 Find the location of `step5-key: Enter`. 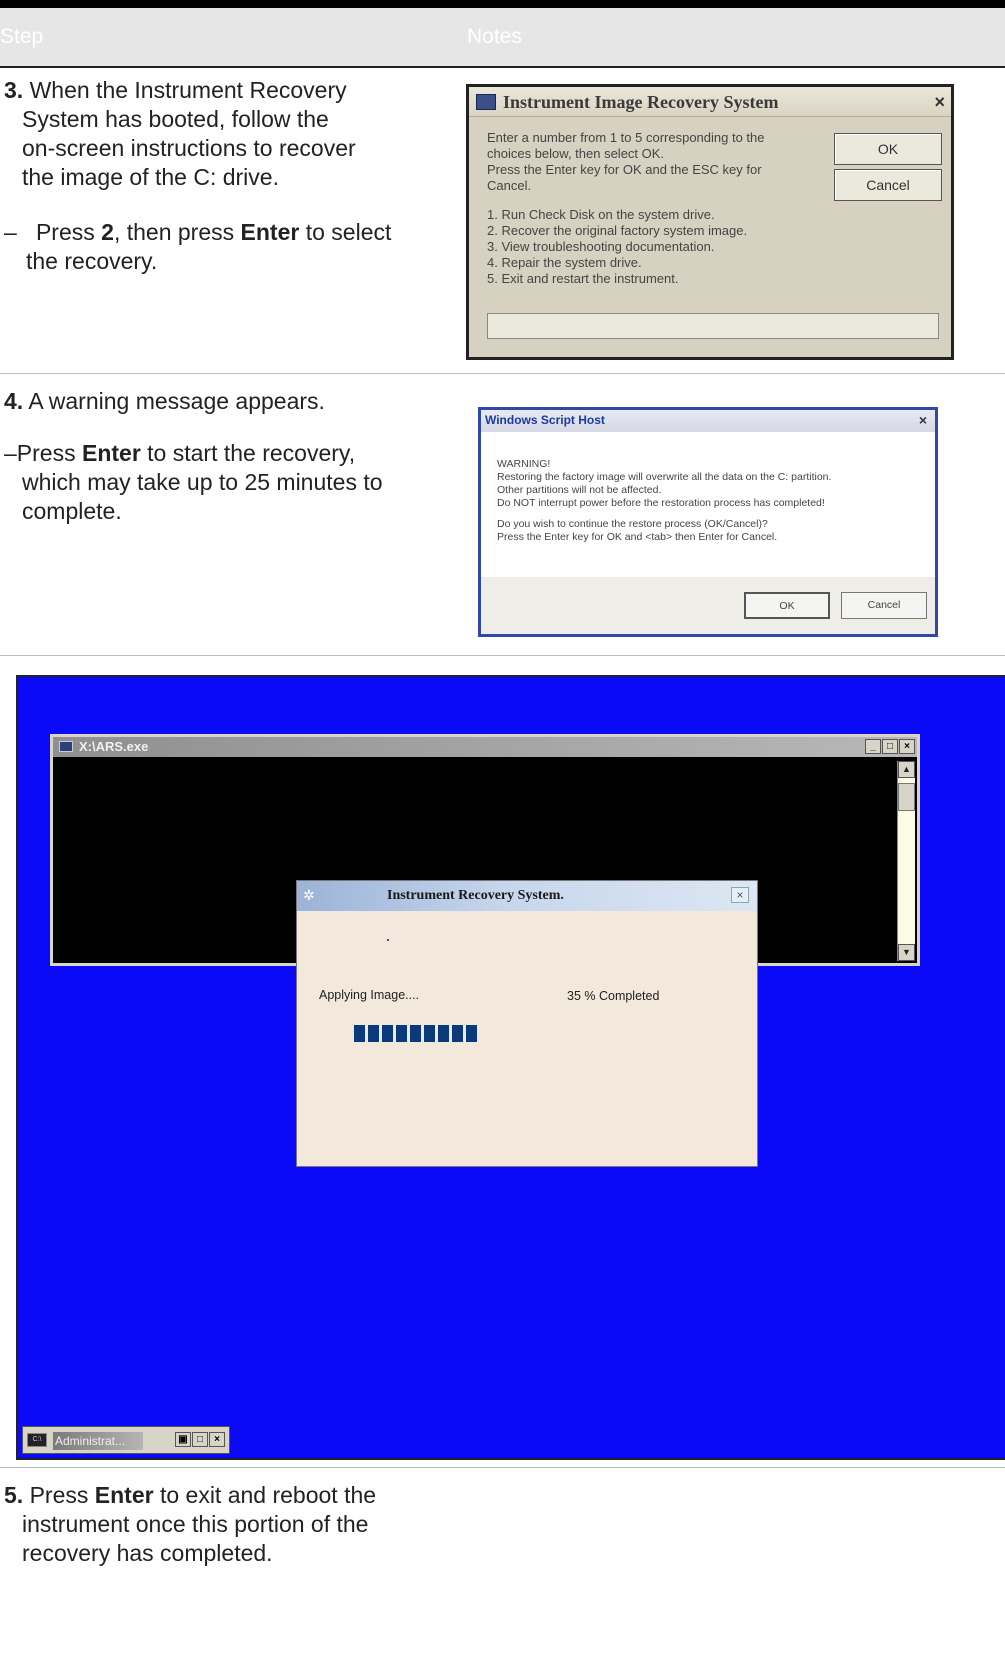

step5-key: Enter is located at coordinates (124, 1495).